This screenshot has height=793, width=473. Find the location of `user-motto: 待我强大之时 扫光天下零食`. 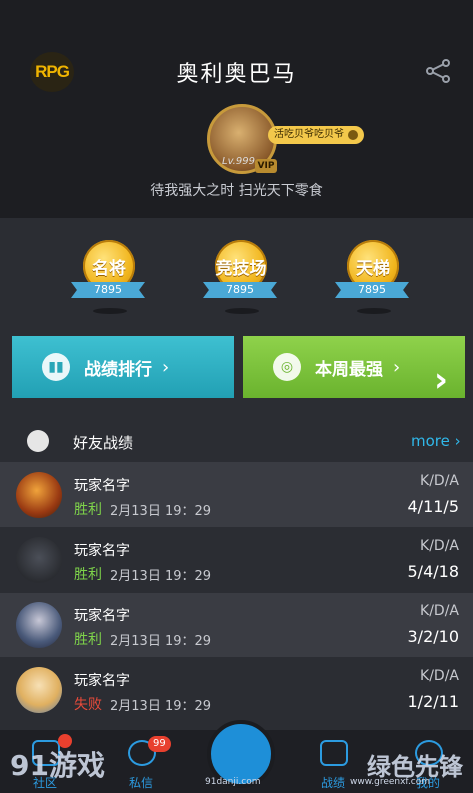

user-motto: 待我强大之时 扫光天下零食 is located at coordinates (236, 191).